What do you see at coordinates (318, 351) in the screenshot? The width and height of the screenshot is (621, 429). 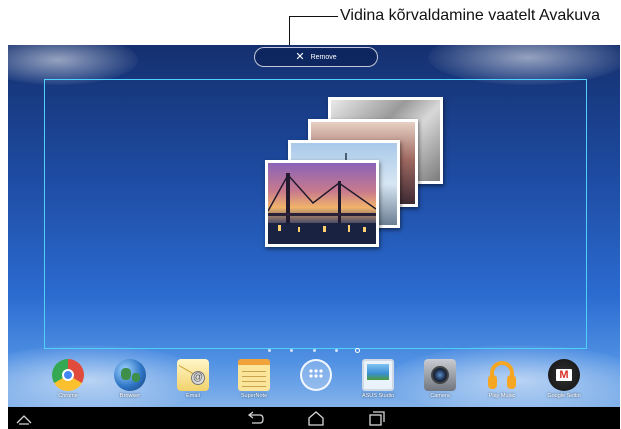 I see `page-indicator` at bounding box center [318, 351].